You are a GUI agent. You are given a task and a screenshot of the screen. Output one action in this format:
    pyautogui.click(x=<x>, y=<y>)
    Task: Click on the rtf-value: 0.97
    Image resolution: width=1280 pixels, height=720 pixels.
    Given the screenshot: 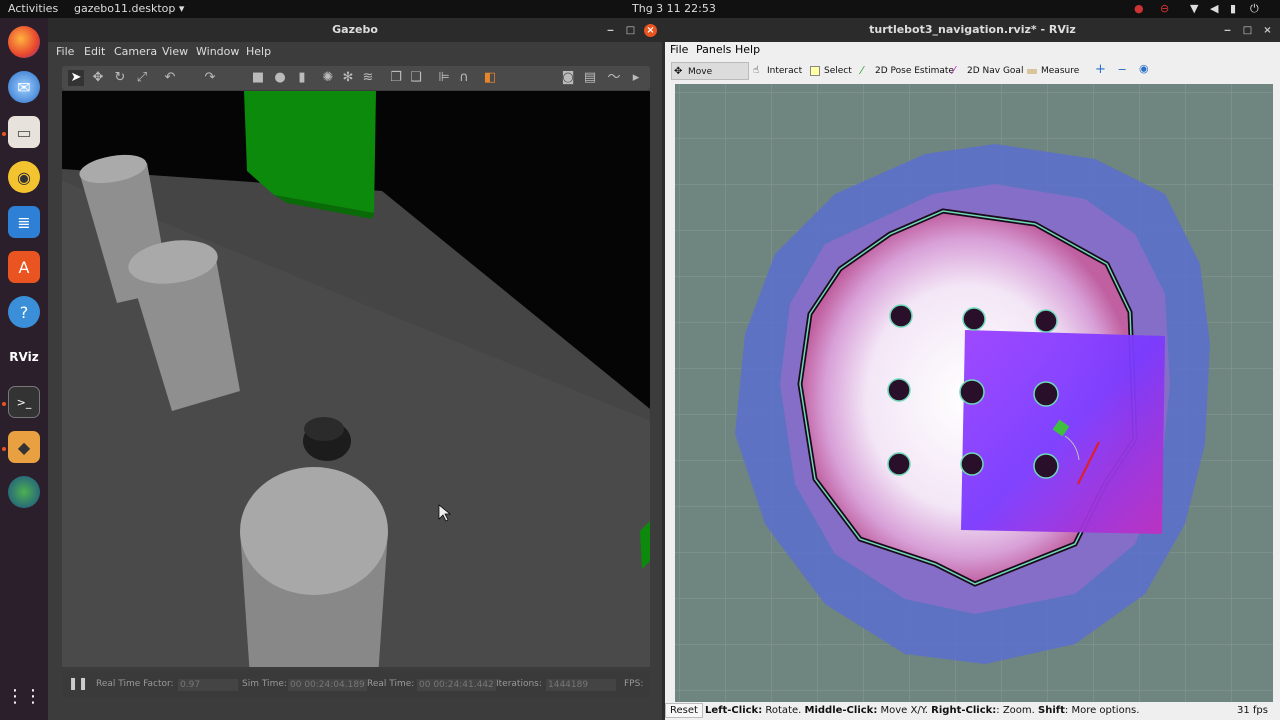 What is the action you would take?
    pyautogui.click(x=208, y=685)
    